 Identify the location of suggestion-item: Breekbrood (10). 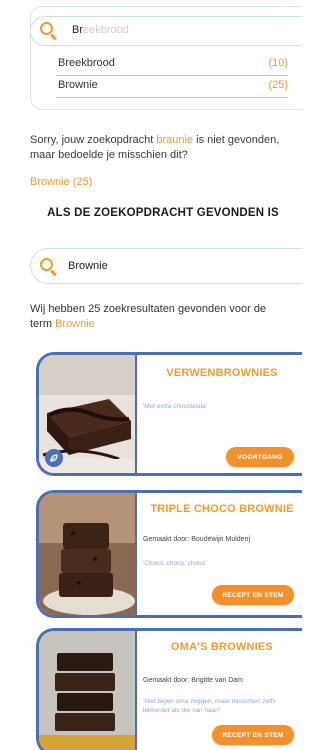
(174, 64).